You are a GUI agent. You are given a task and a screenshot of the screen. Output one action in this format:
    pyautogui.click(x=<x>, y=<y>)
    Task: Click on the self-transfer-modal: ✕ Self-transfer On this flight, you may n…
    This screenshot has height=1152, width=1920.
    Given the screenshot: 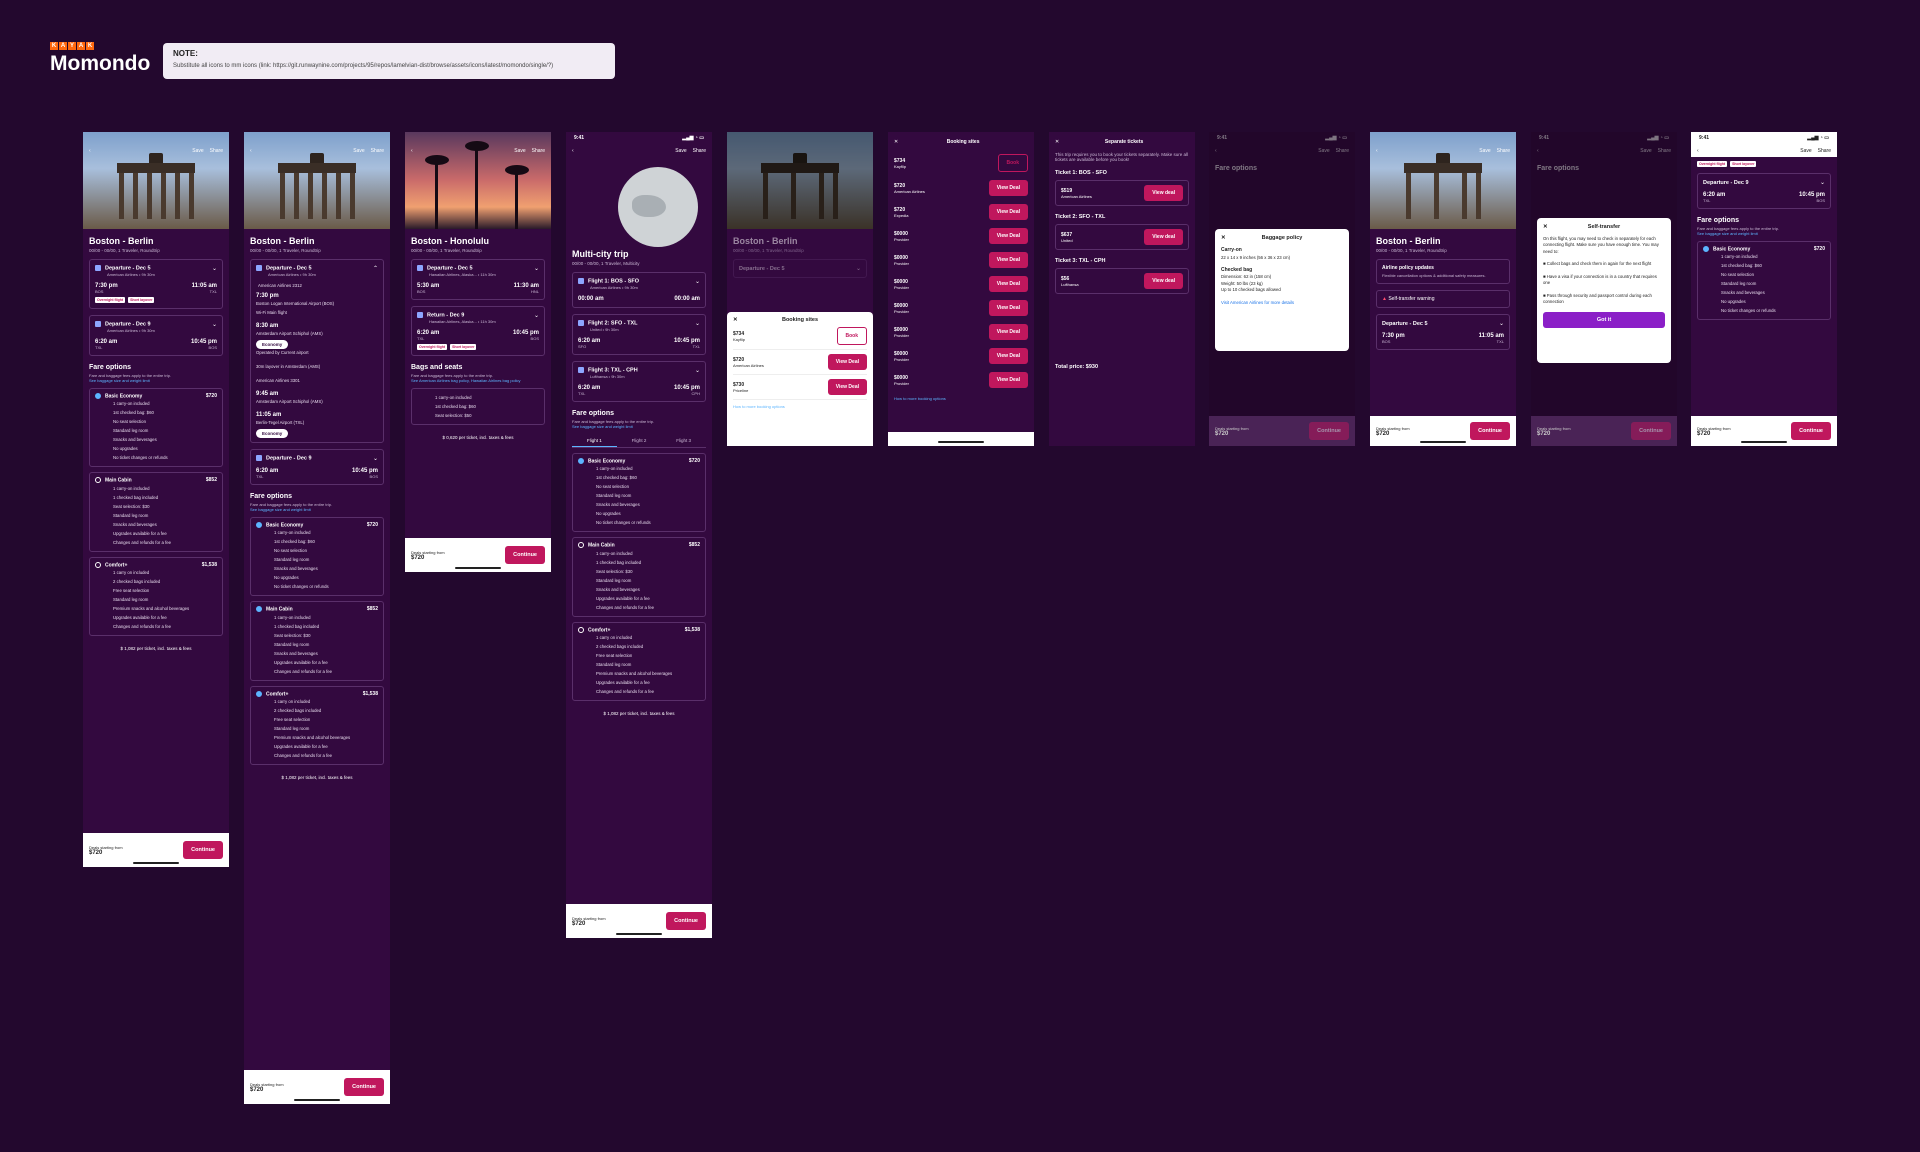 What is the action you would take?
    pyautogui.click(x=1604, y=290)
    